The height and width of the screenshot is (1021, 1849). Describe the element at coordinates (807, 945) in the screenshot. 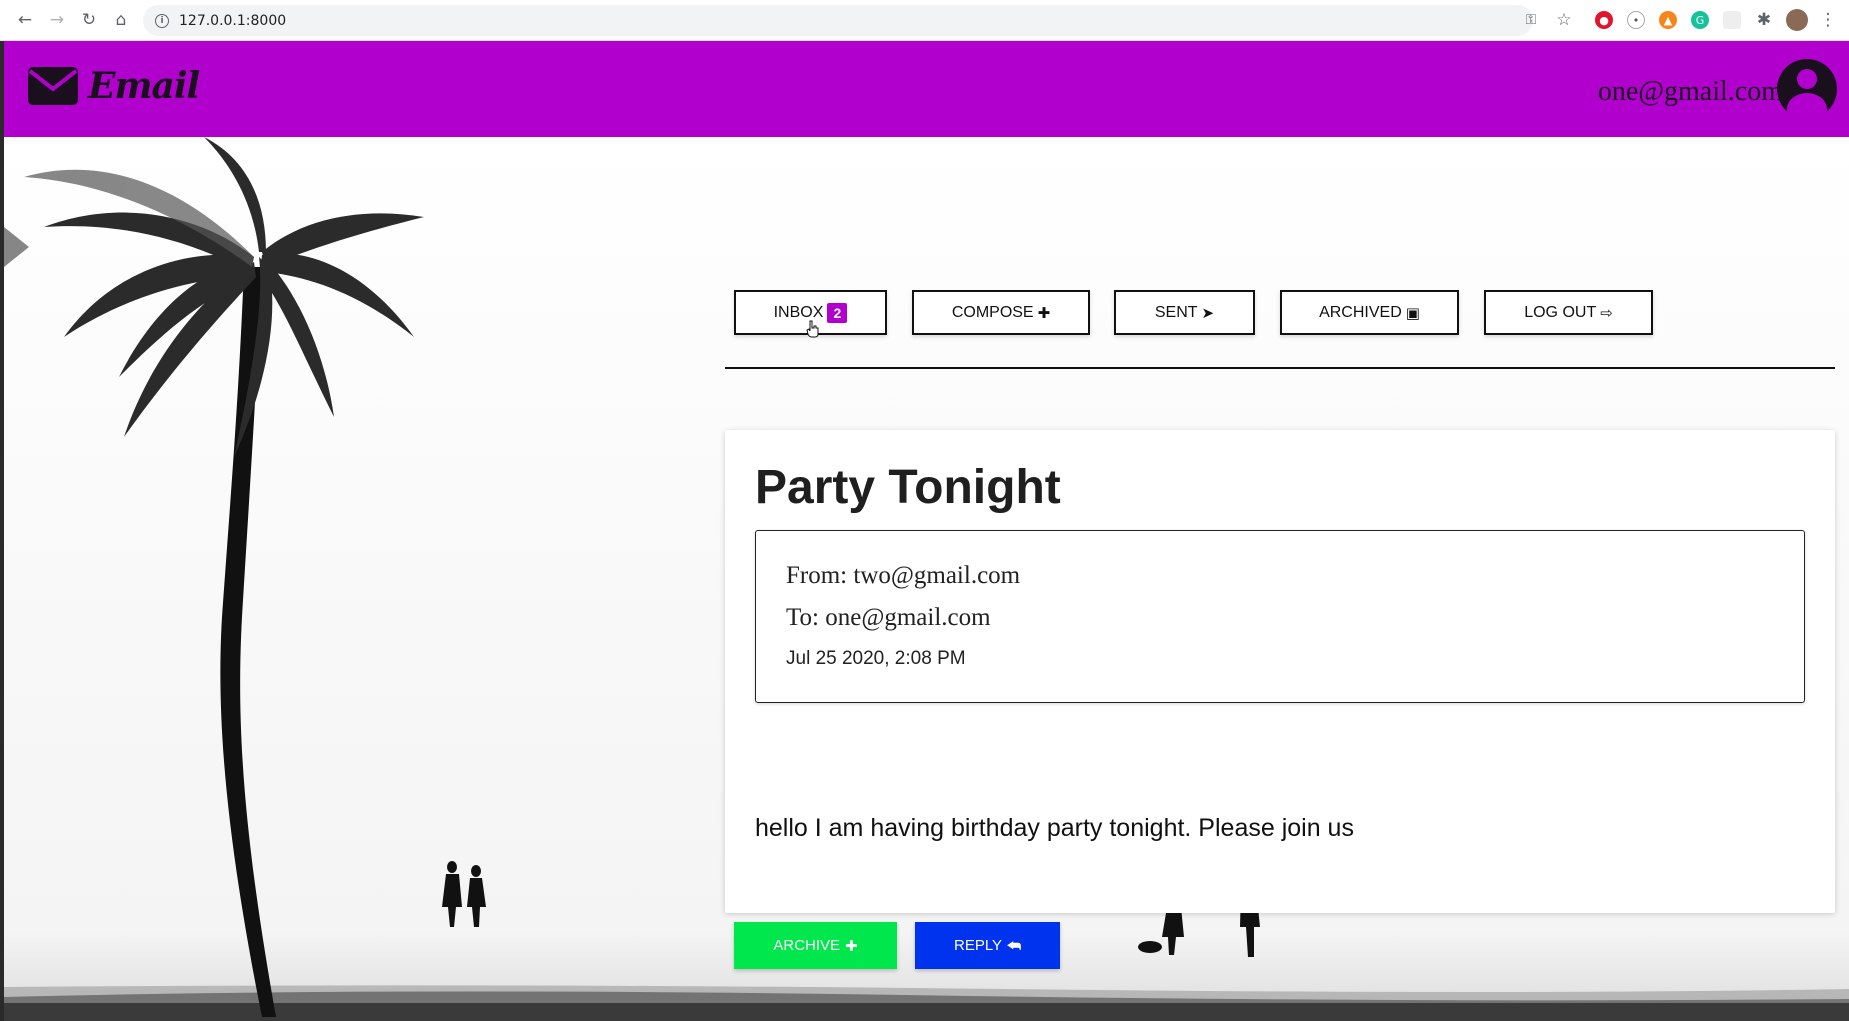

I see `archive-label: ARCHIVE` at that location.